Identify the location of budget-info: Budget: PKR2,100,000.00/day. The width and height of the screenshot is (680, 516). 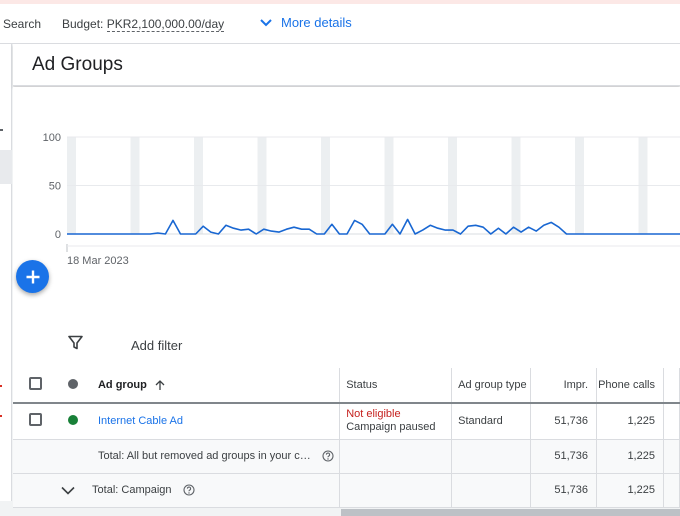
(143, 24).